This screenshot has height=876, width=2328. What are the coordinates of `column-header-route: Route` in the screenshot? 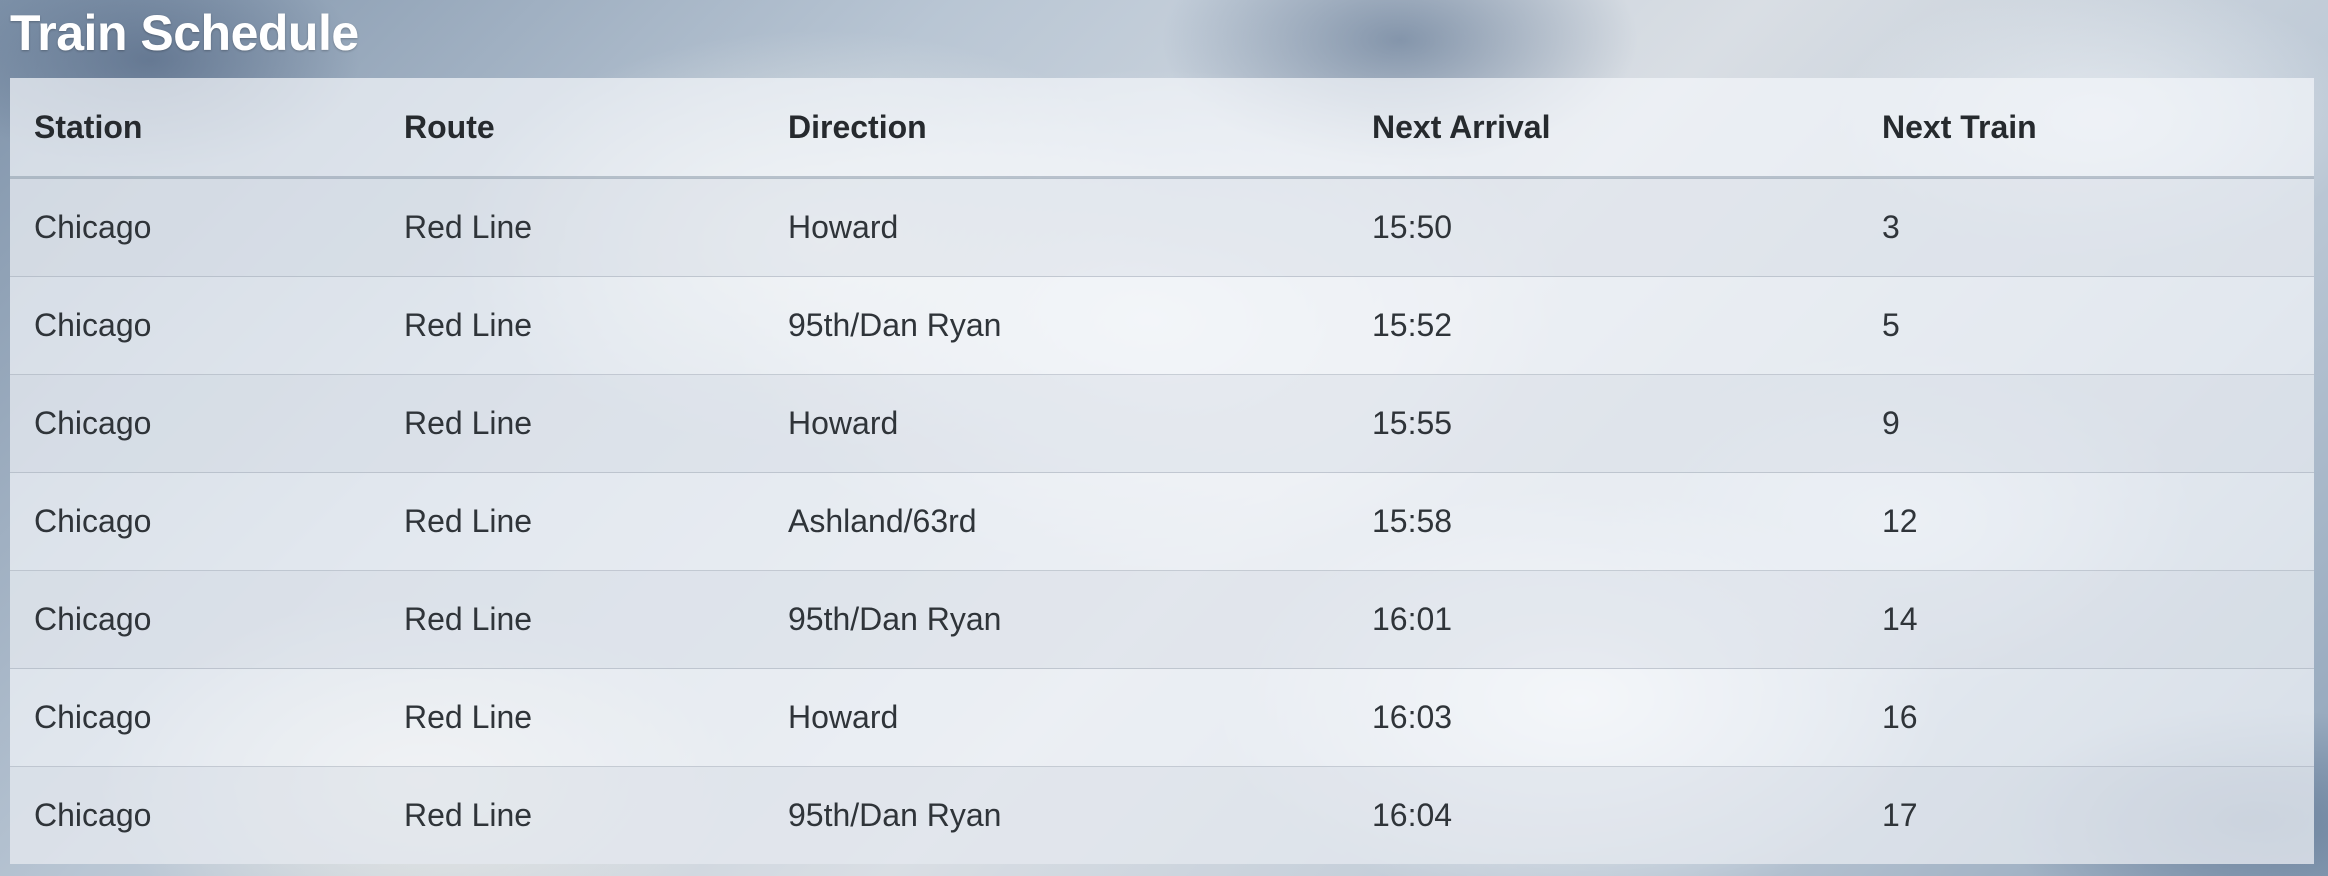 It's located at (572, 128).